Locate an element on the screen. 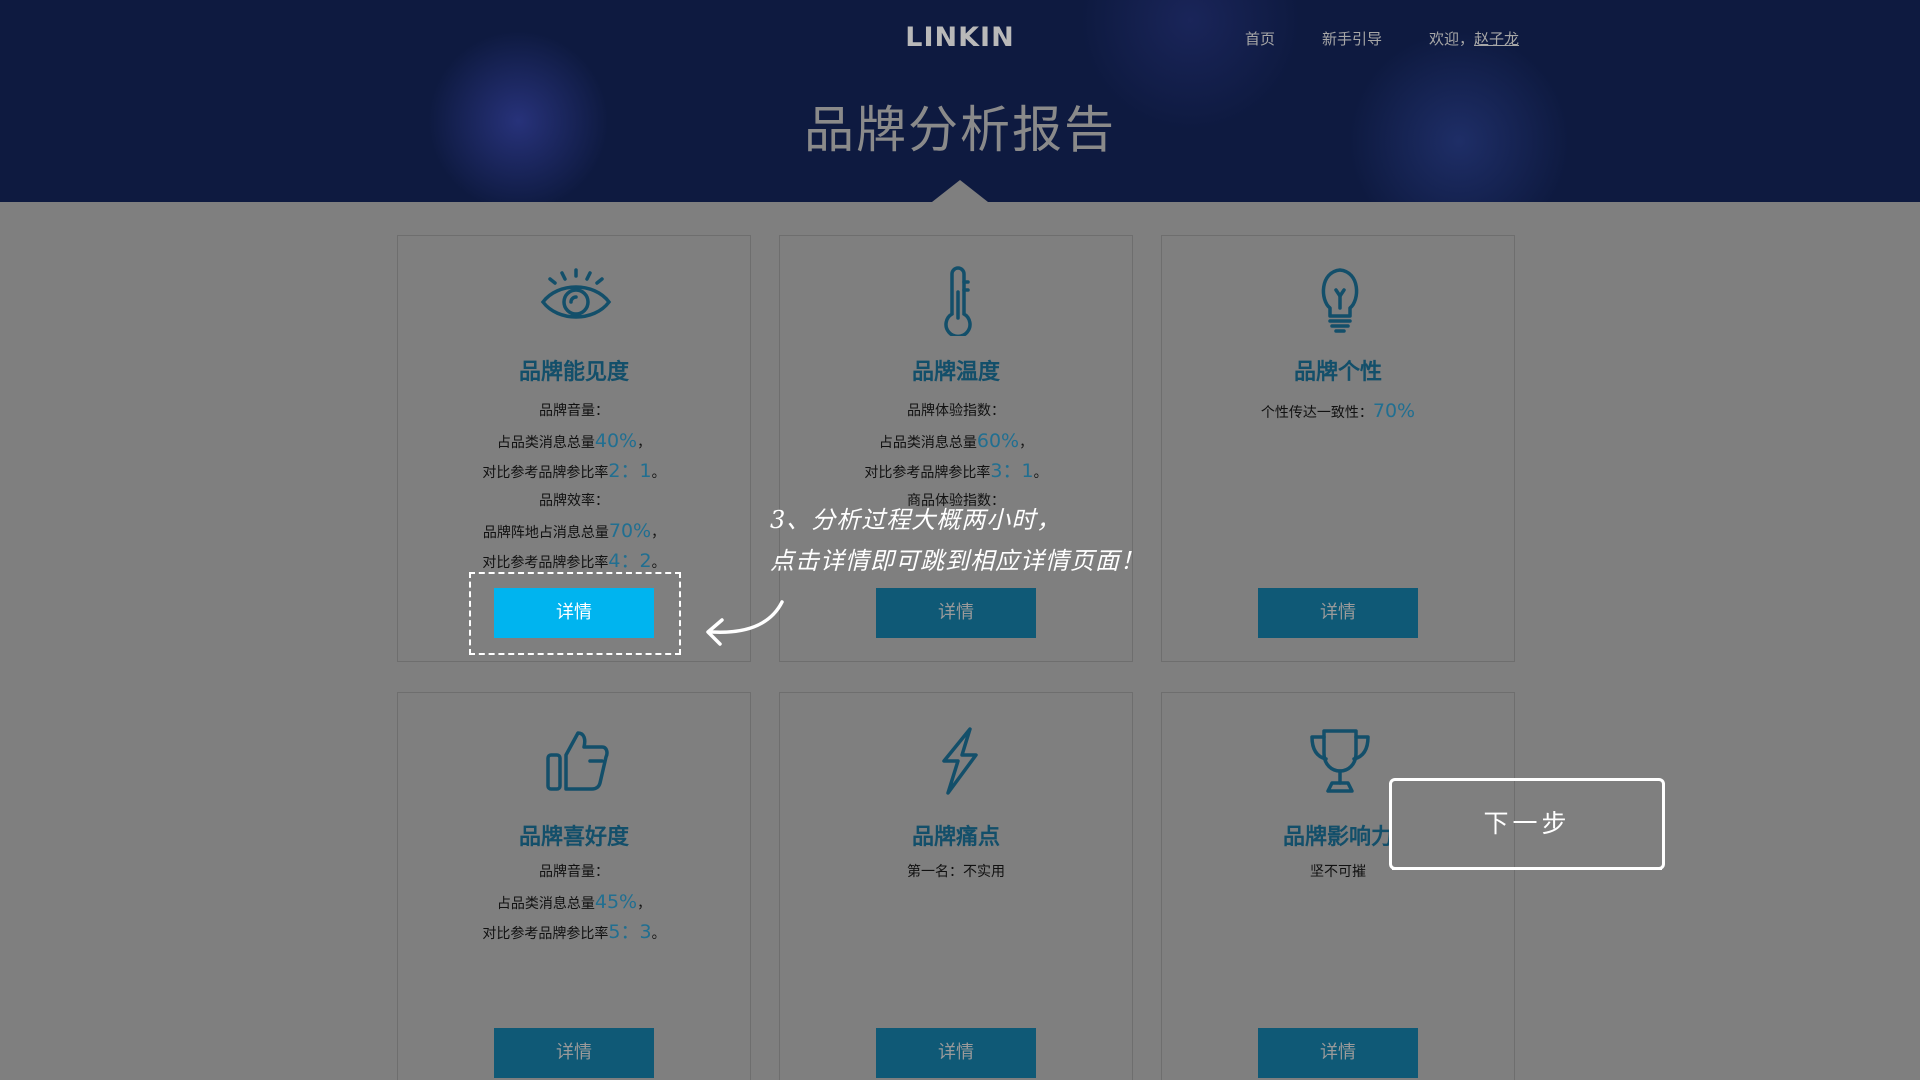 The image size is (1920, 1080). metric-line: 品牌体验指数： is located at coordinates (956, 411).